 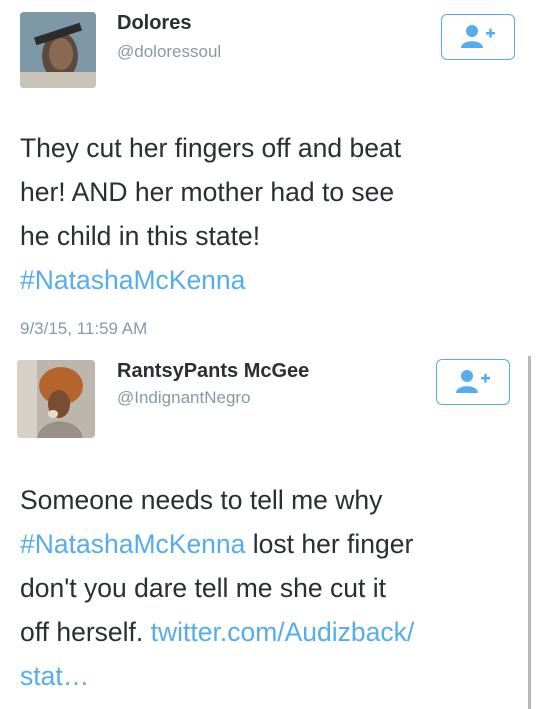 What do you see at coordinates (201, 500) in the screenshot?
I see `tweet-text-line: Someone needs to tell me why` at bounding box center [201, 500].